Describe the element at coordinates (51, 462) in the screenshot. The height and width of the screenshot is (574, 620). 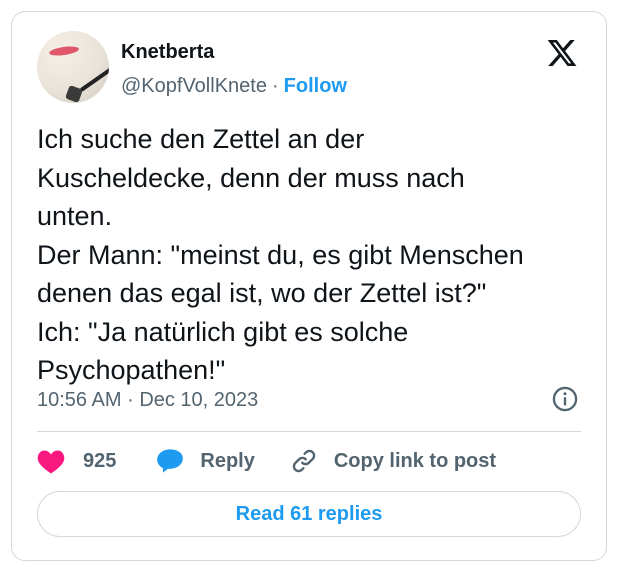
I see `heart-icon` at that location.